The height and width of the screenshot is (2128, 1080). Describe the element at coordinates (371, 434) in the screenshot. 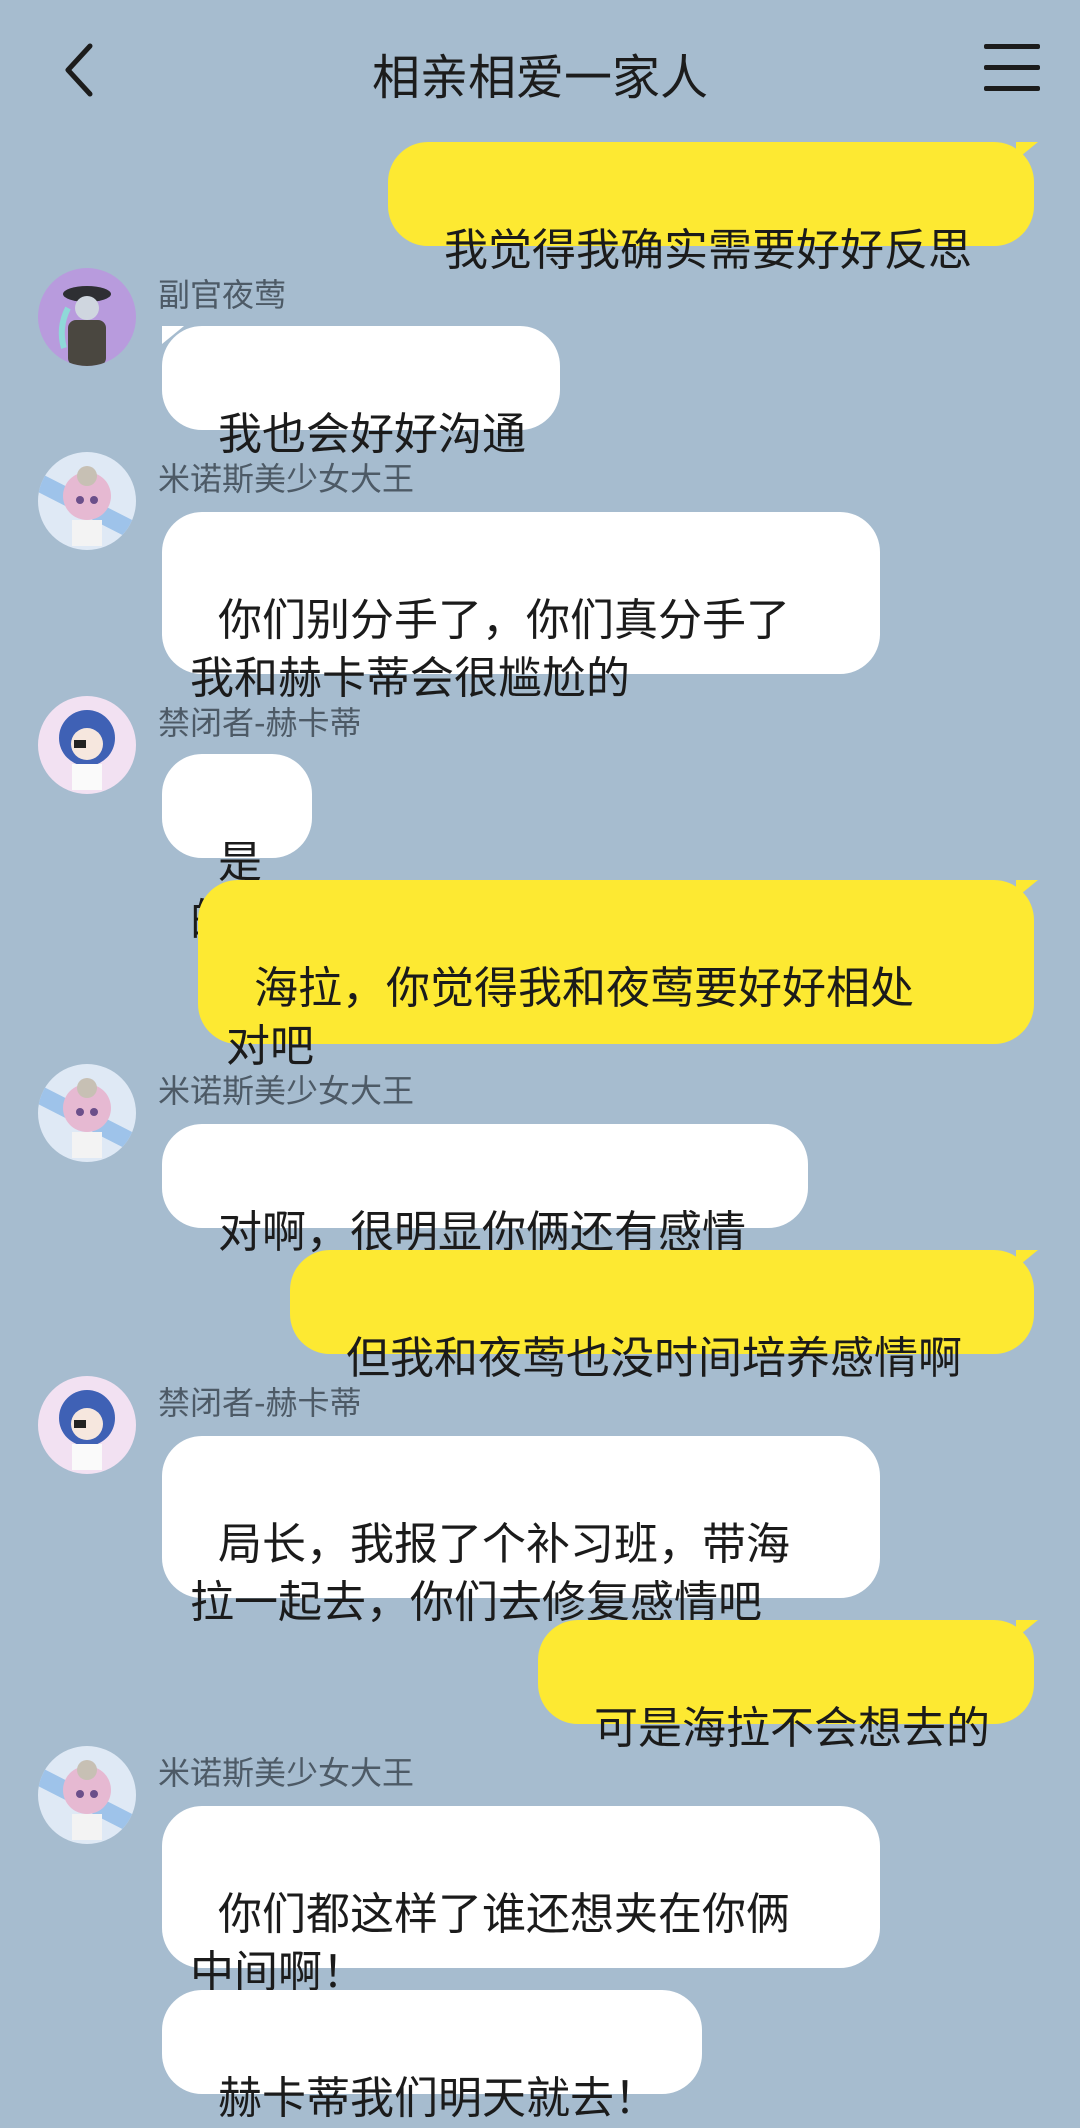

I see `message-text: 我也会好好沟通` at that location.